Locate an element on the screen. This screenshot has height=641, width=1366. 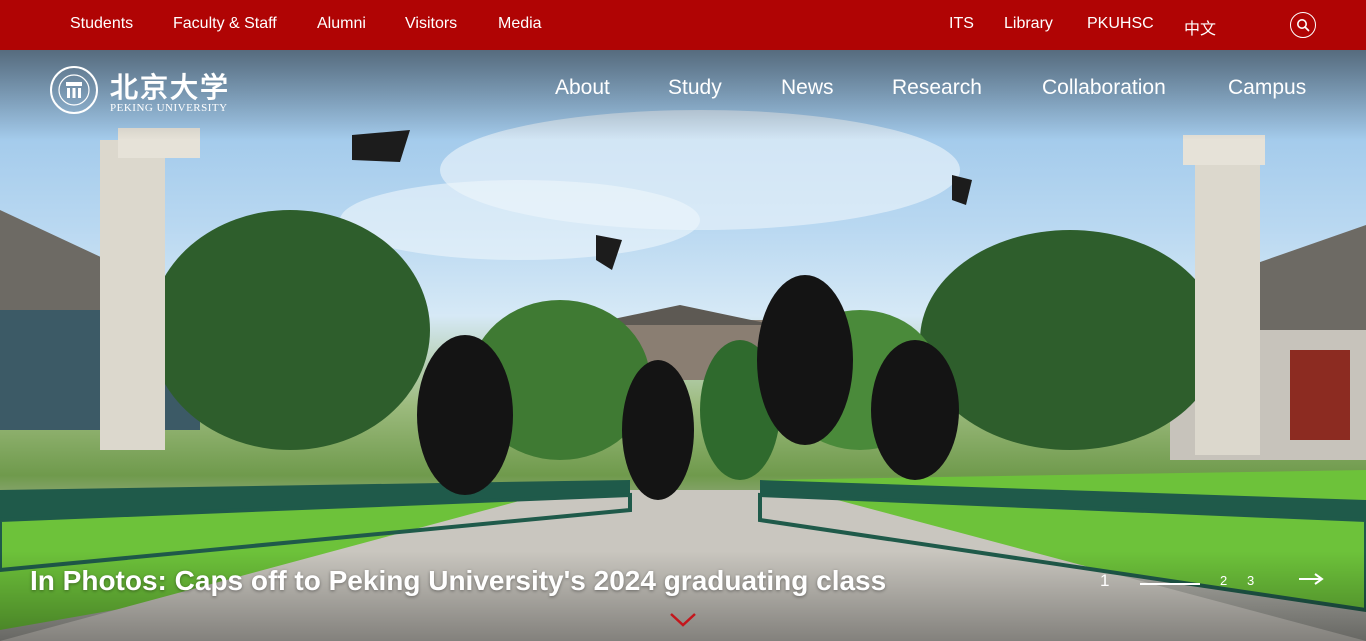
nav-news: News is located at coordinates (807, 88).